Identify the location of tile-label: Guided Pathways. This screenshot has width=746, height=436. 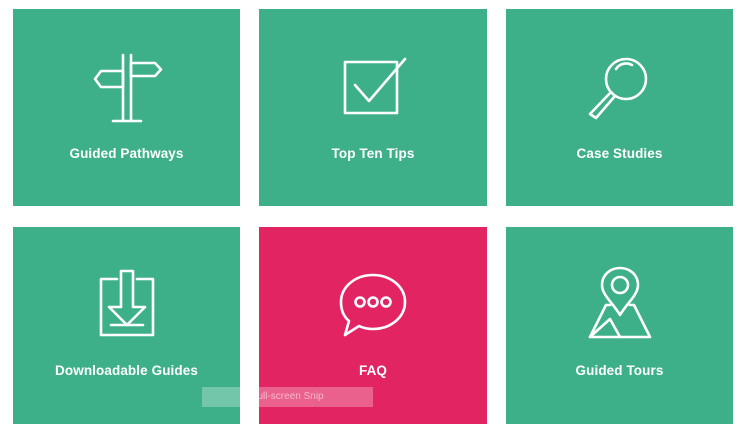
(126, 153).